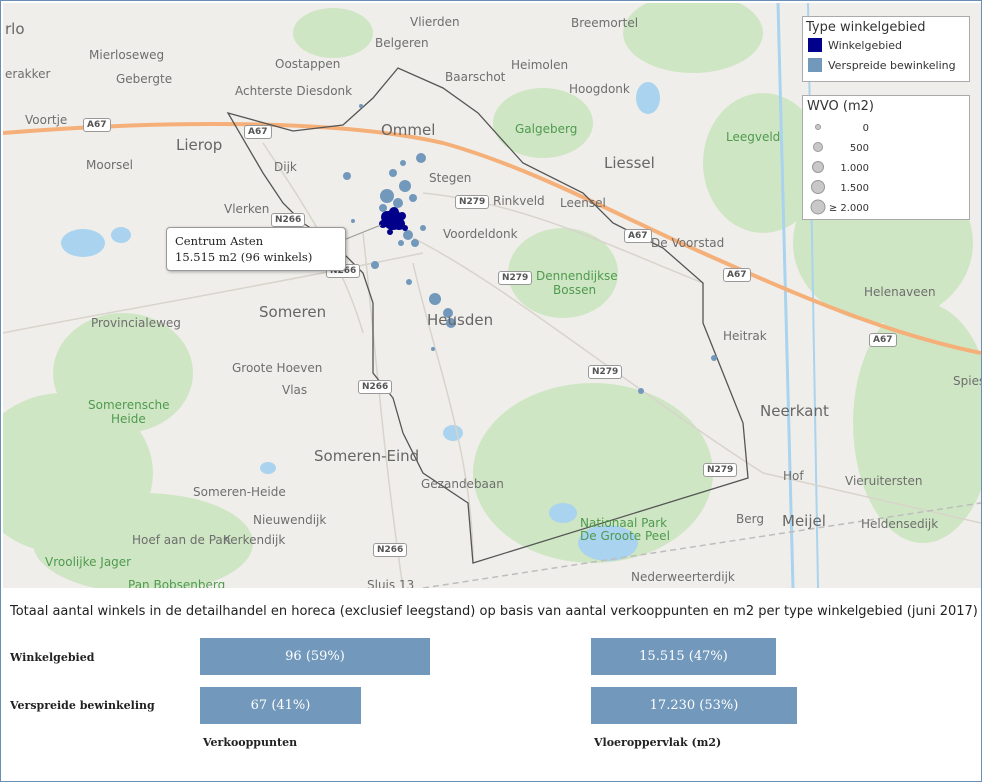 This screenshot has width=984, height=784. I want to click on legend-item-winkelgebied: Winkelgebied, so click(888, 45).